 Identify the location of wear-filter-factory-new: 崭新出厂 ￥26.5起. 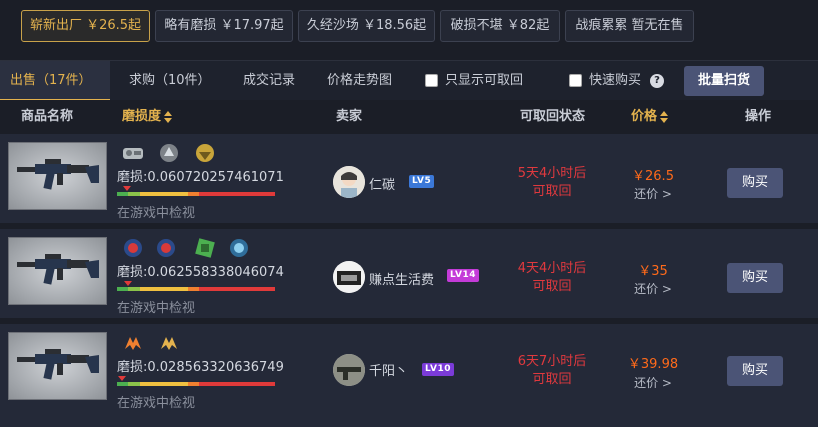
(85, 26).